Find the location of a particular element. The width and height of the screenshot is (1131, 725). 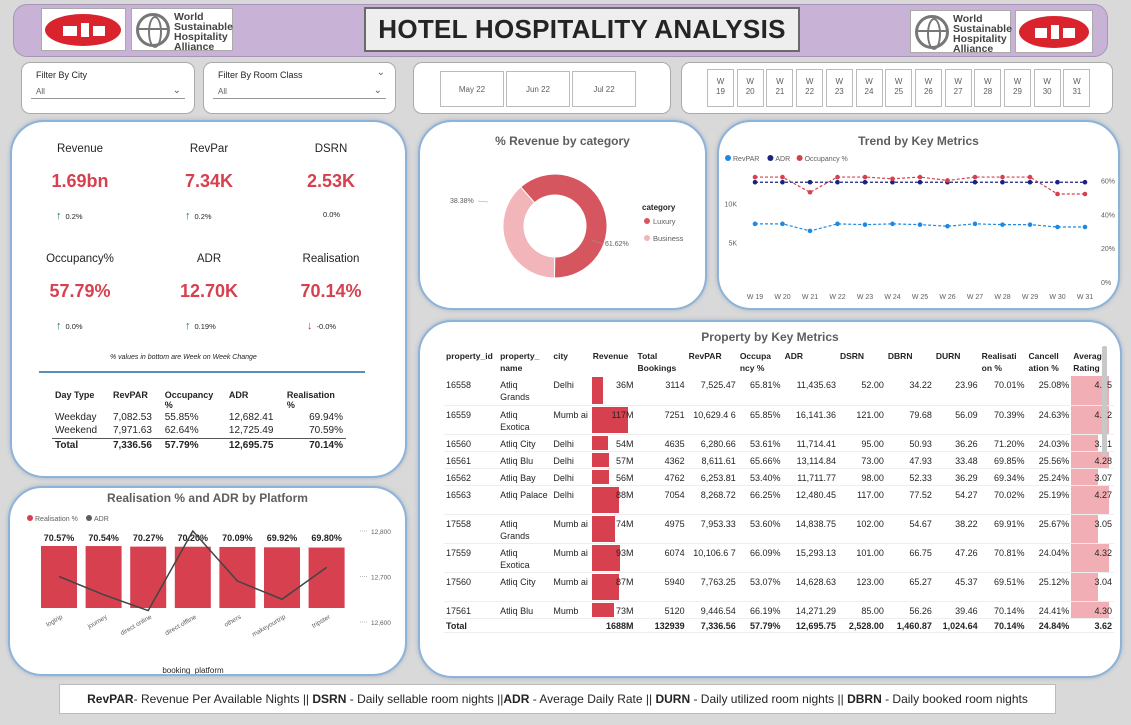

room-class-filter: Filter By Room Class ⌄ All ⌄ is located at coordinates (299, 88).